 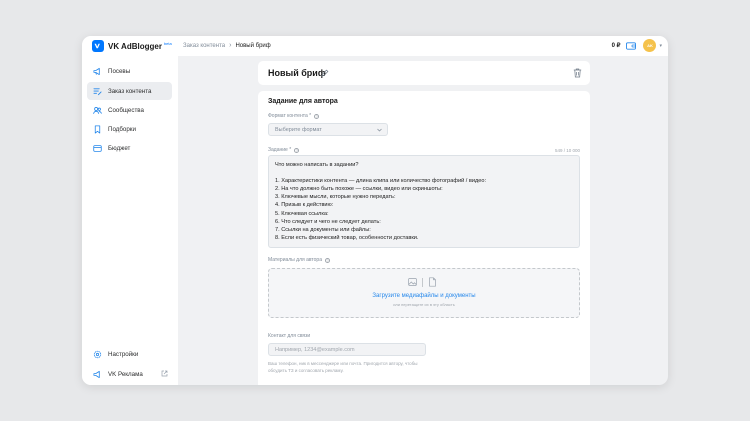 What do you see at coordinates (290, 116) in the screenshot?
I see `format-label-text: Формат контента *` at bounding box center [290, 116].